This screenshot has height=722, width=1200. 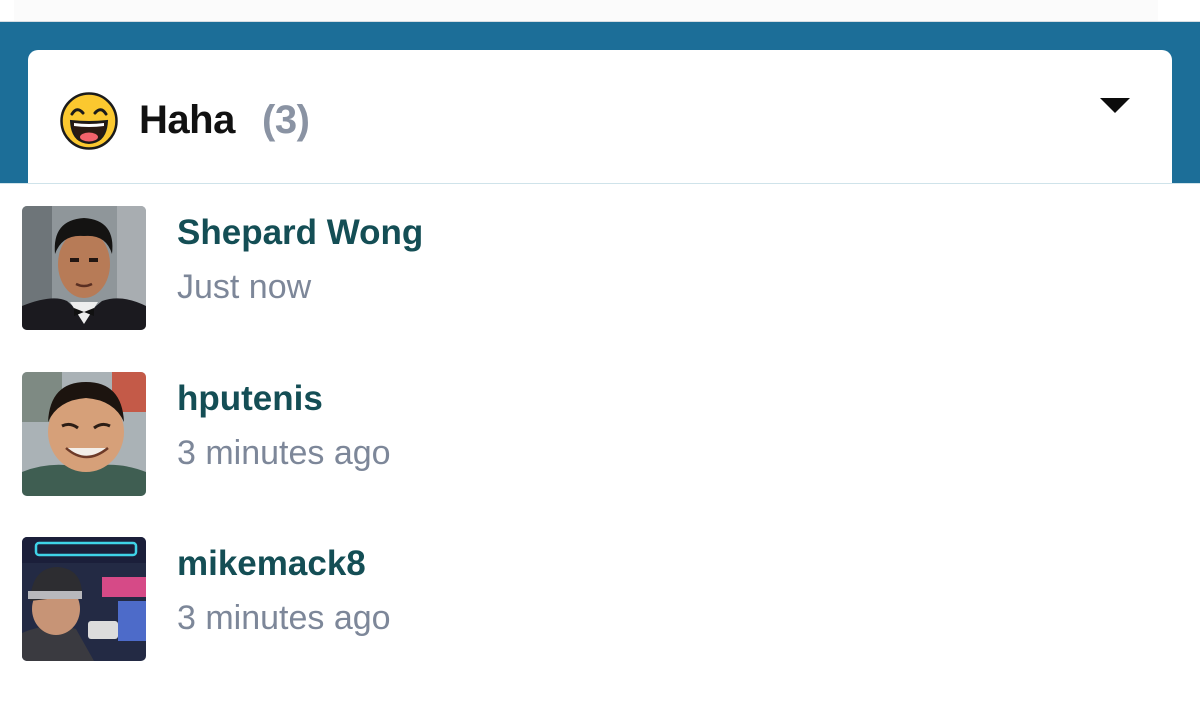 What do you see at coordinates (271, 564) in the screenshot?
I see `user-name: mikemack8` at bounding box center [271, 564].